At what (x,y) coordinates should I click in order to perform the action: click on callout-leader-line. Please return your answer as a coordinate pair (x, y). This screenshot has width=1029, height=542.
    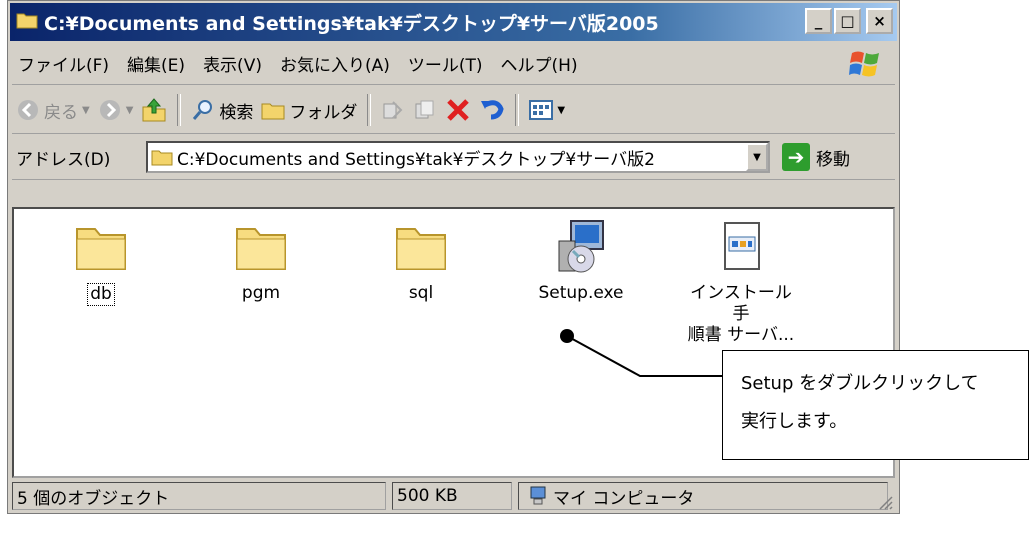
    Looking at the image, I should click on (641, 353).